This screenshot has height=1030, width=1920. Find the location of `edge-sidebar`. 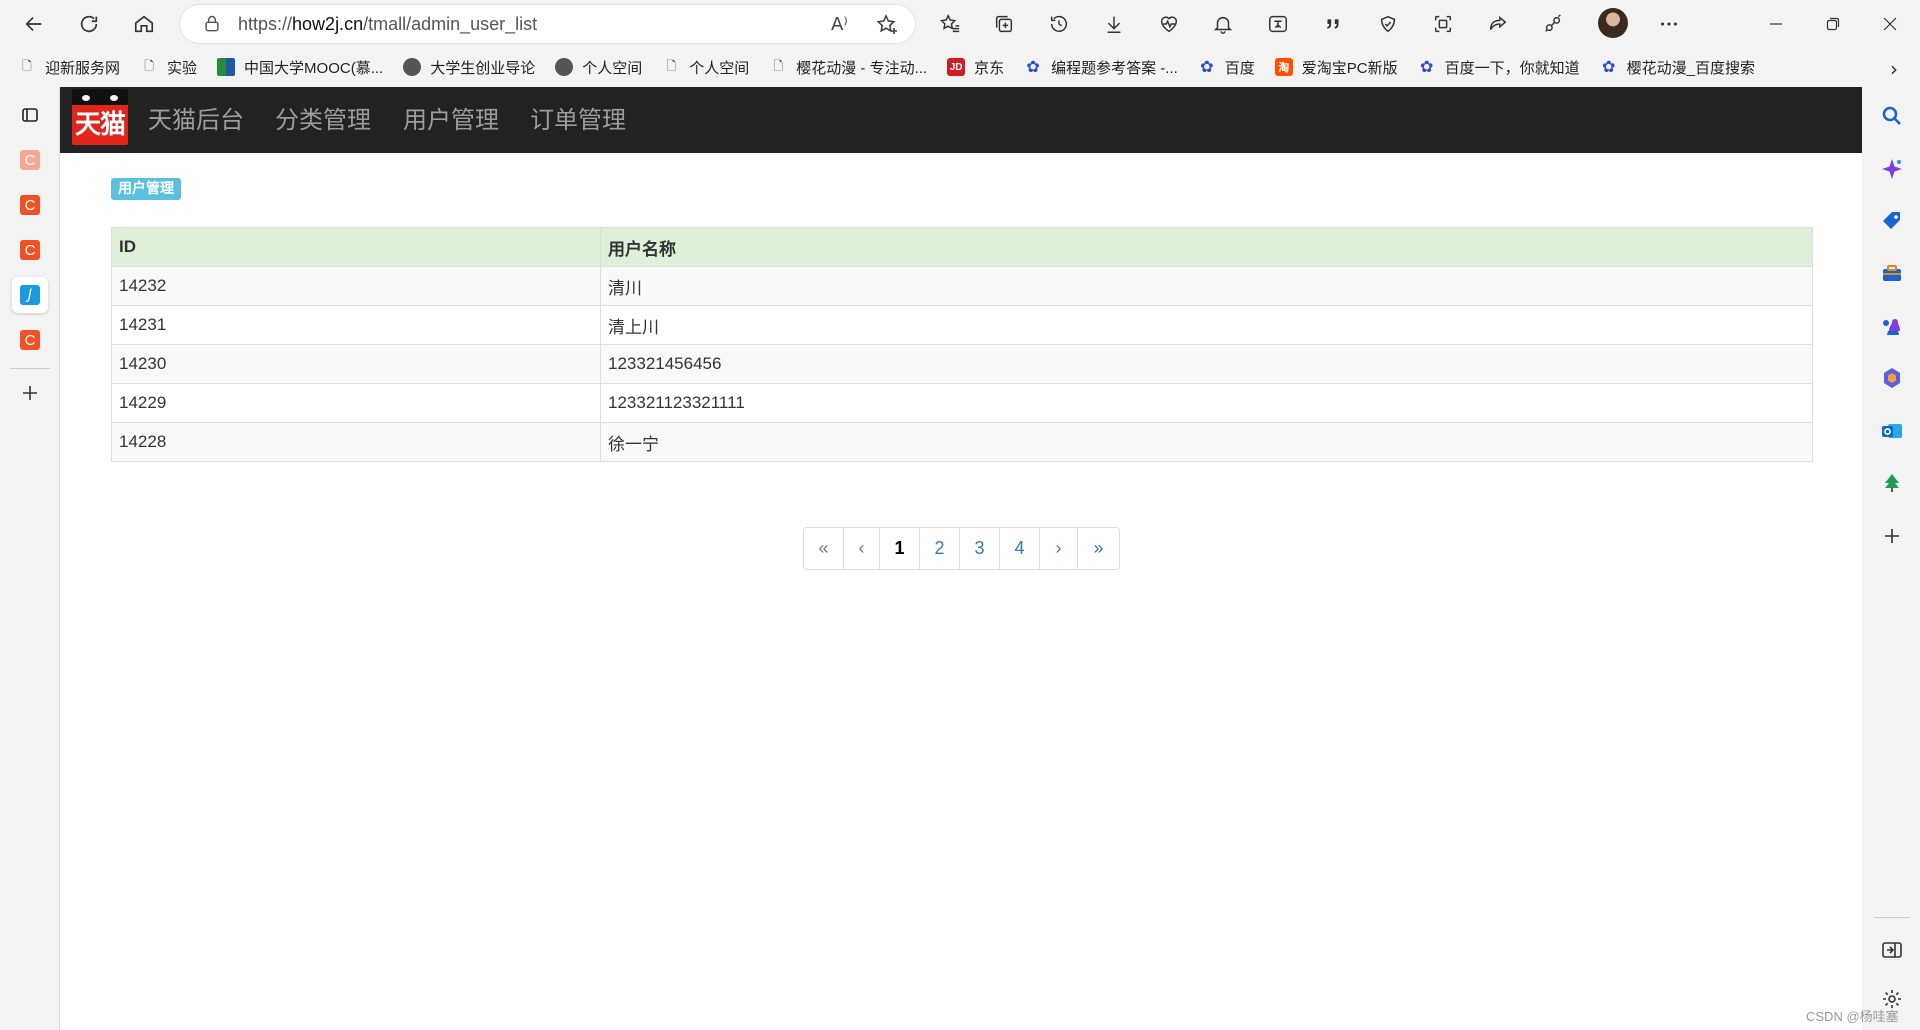

edge-sidebar is located at coordinates (1891, 558).